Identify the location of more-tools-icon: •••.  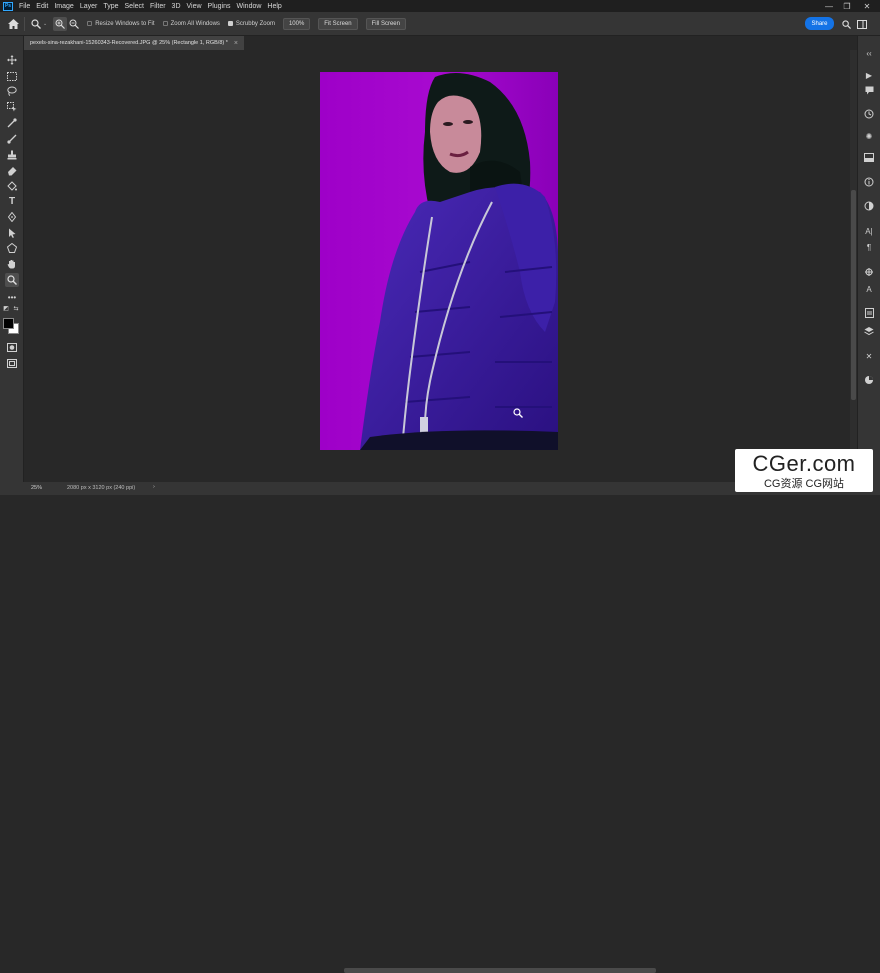
(12, 297).